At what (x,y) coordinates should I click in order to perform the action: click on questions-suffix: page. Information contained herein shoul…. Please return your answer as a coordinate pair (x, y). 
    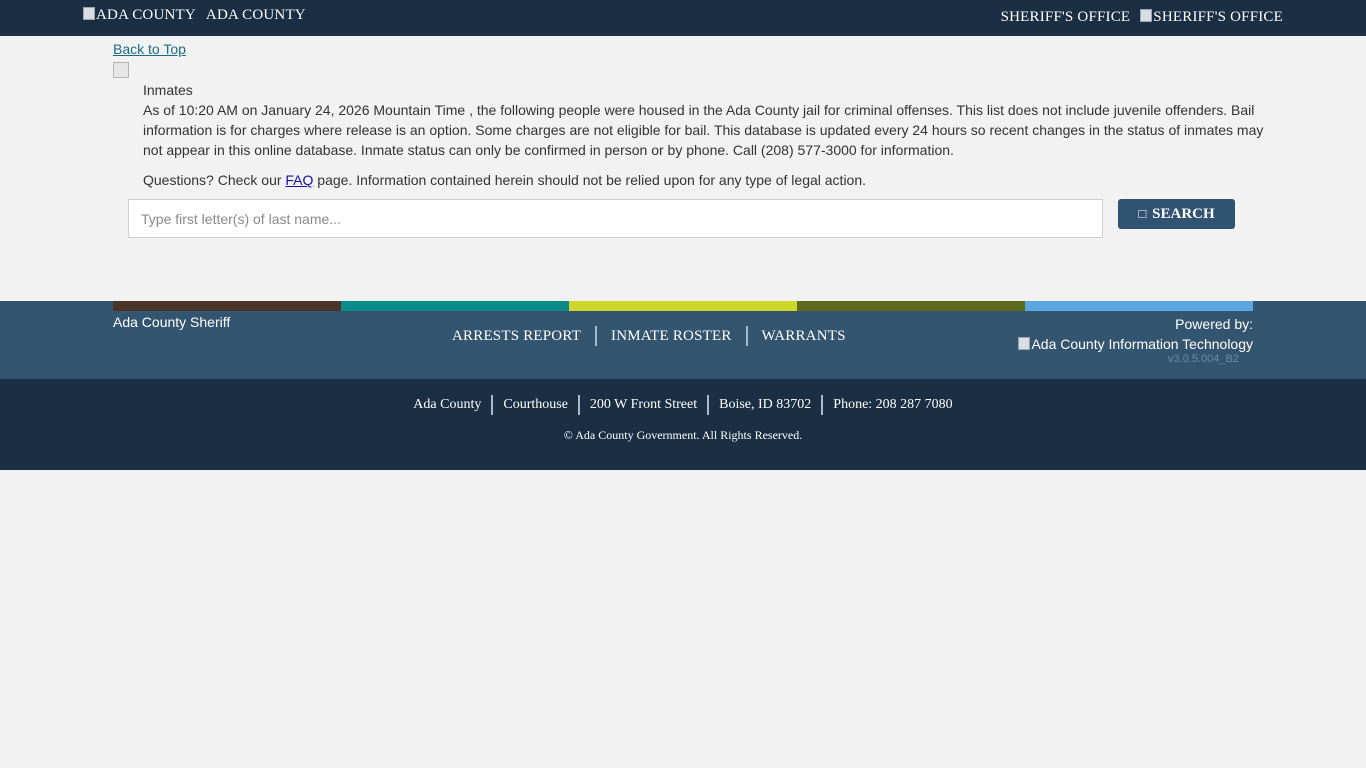
    Looking at the image, I should click on (590, 180).